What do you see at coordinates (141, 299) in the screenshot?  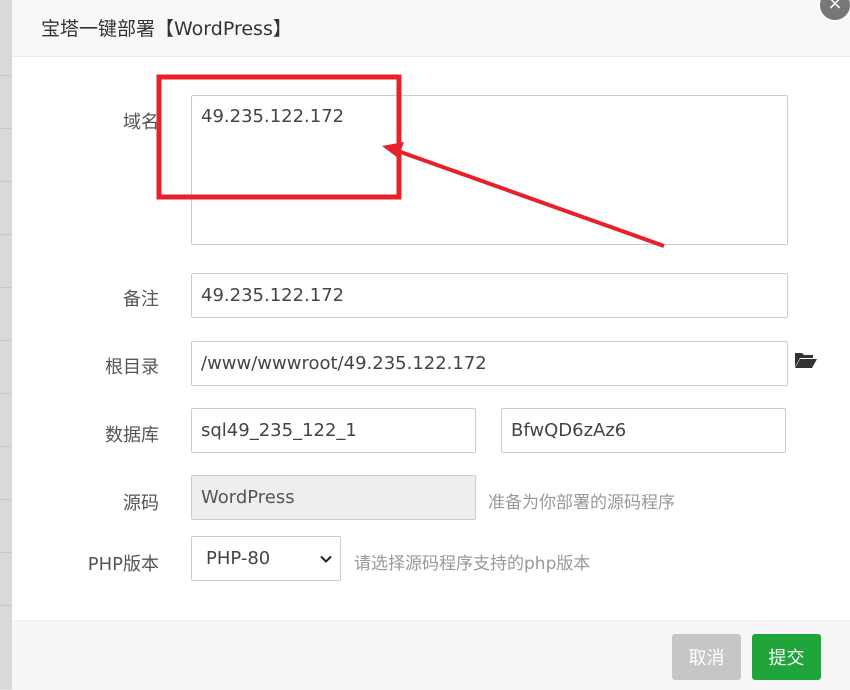 I see `remark-label: 备注` at bounding box center [141, 299].